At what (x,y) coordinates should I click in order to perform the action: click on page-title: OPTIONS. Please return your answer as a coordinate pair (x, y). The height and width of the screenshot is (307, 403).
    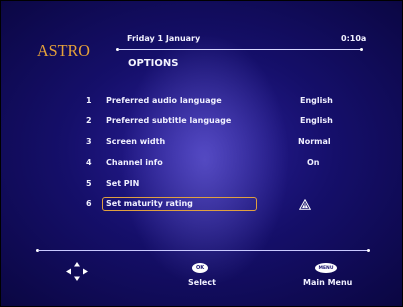
    Looking at the image, I should click on (153, 63).